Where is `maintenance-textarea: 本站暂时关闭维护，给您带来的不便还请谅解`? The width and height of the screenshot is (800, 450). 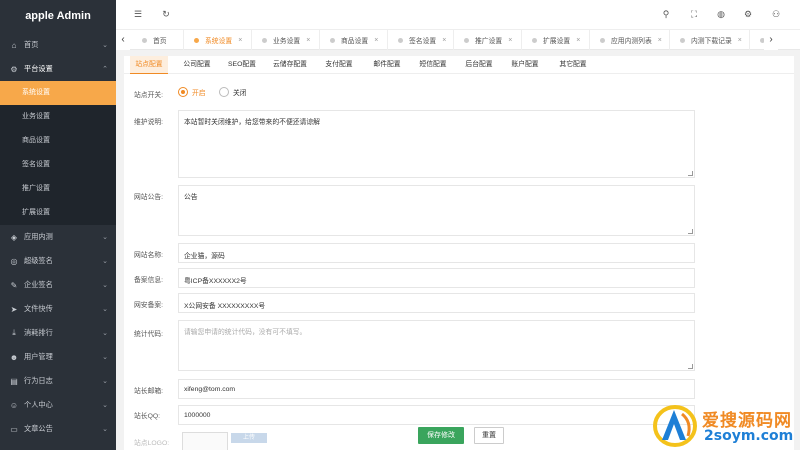
maintenance-textarea: 本站暂时关闭维护，给您带来的不便还请谅解 is located at coordinates (436, 144).